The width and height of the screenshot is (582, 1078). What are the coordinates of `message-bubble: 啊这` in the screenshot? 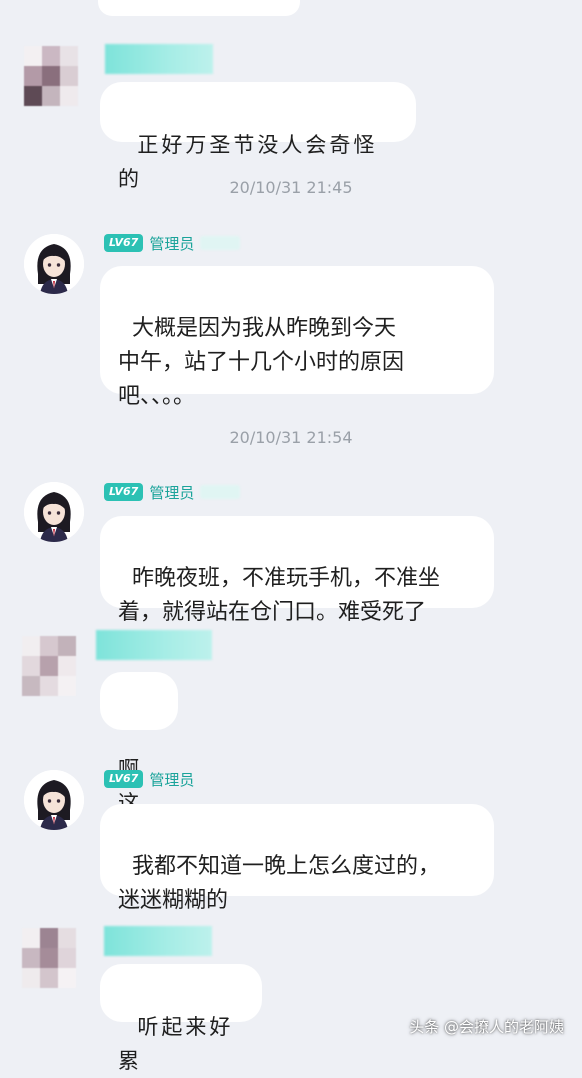 It's located at (139, 743).